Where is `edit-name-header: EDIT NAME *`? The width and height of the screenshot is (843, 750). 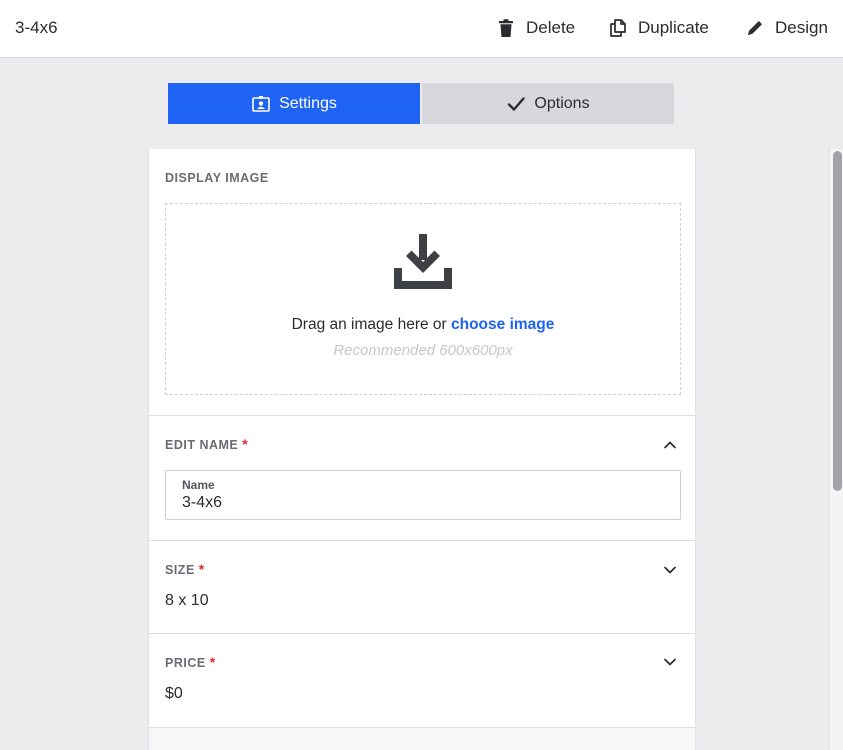
edit-name-header: EDIT NAME * is located at coordinates (206, 444).